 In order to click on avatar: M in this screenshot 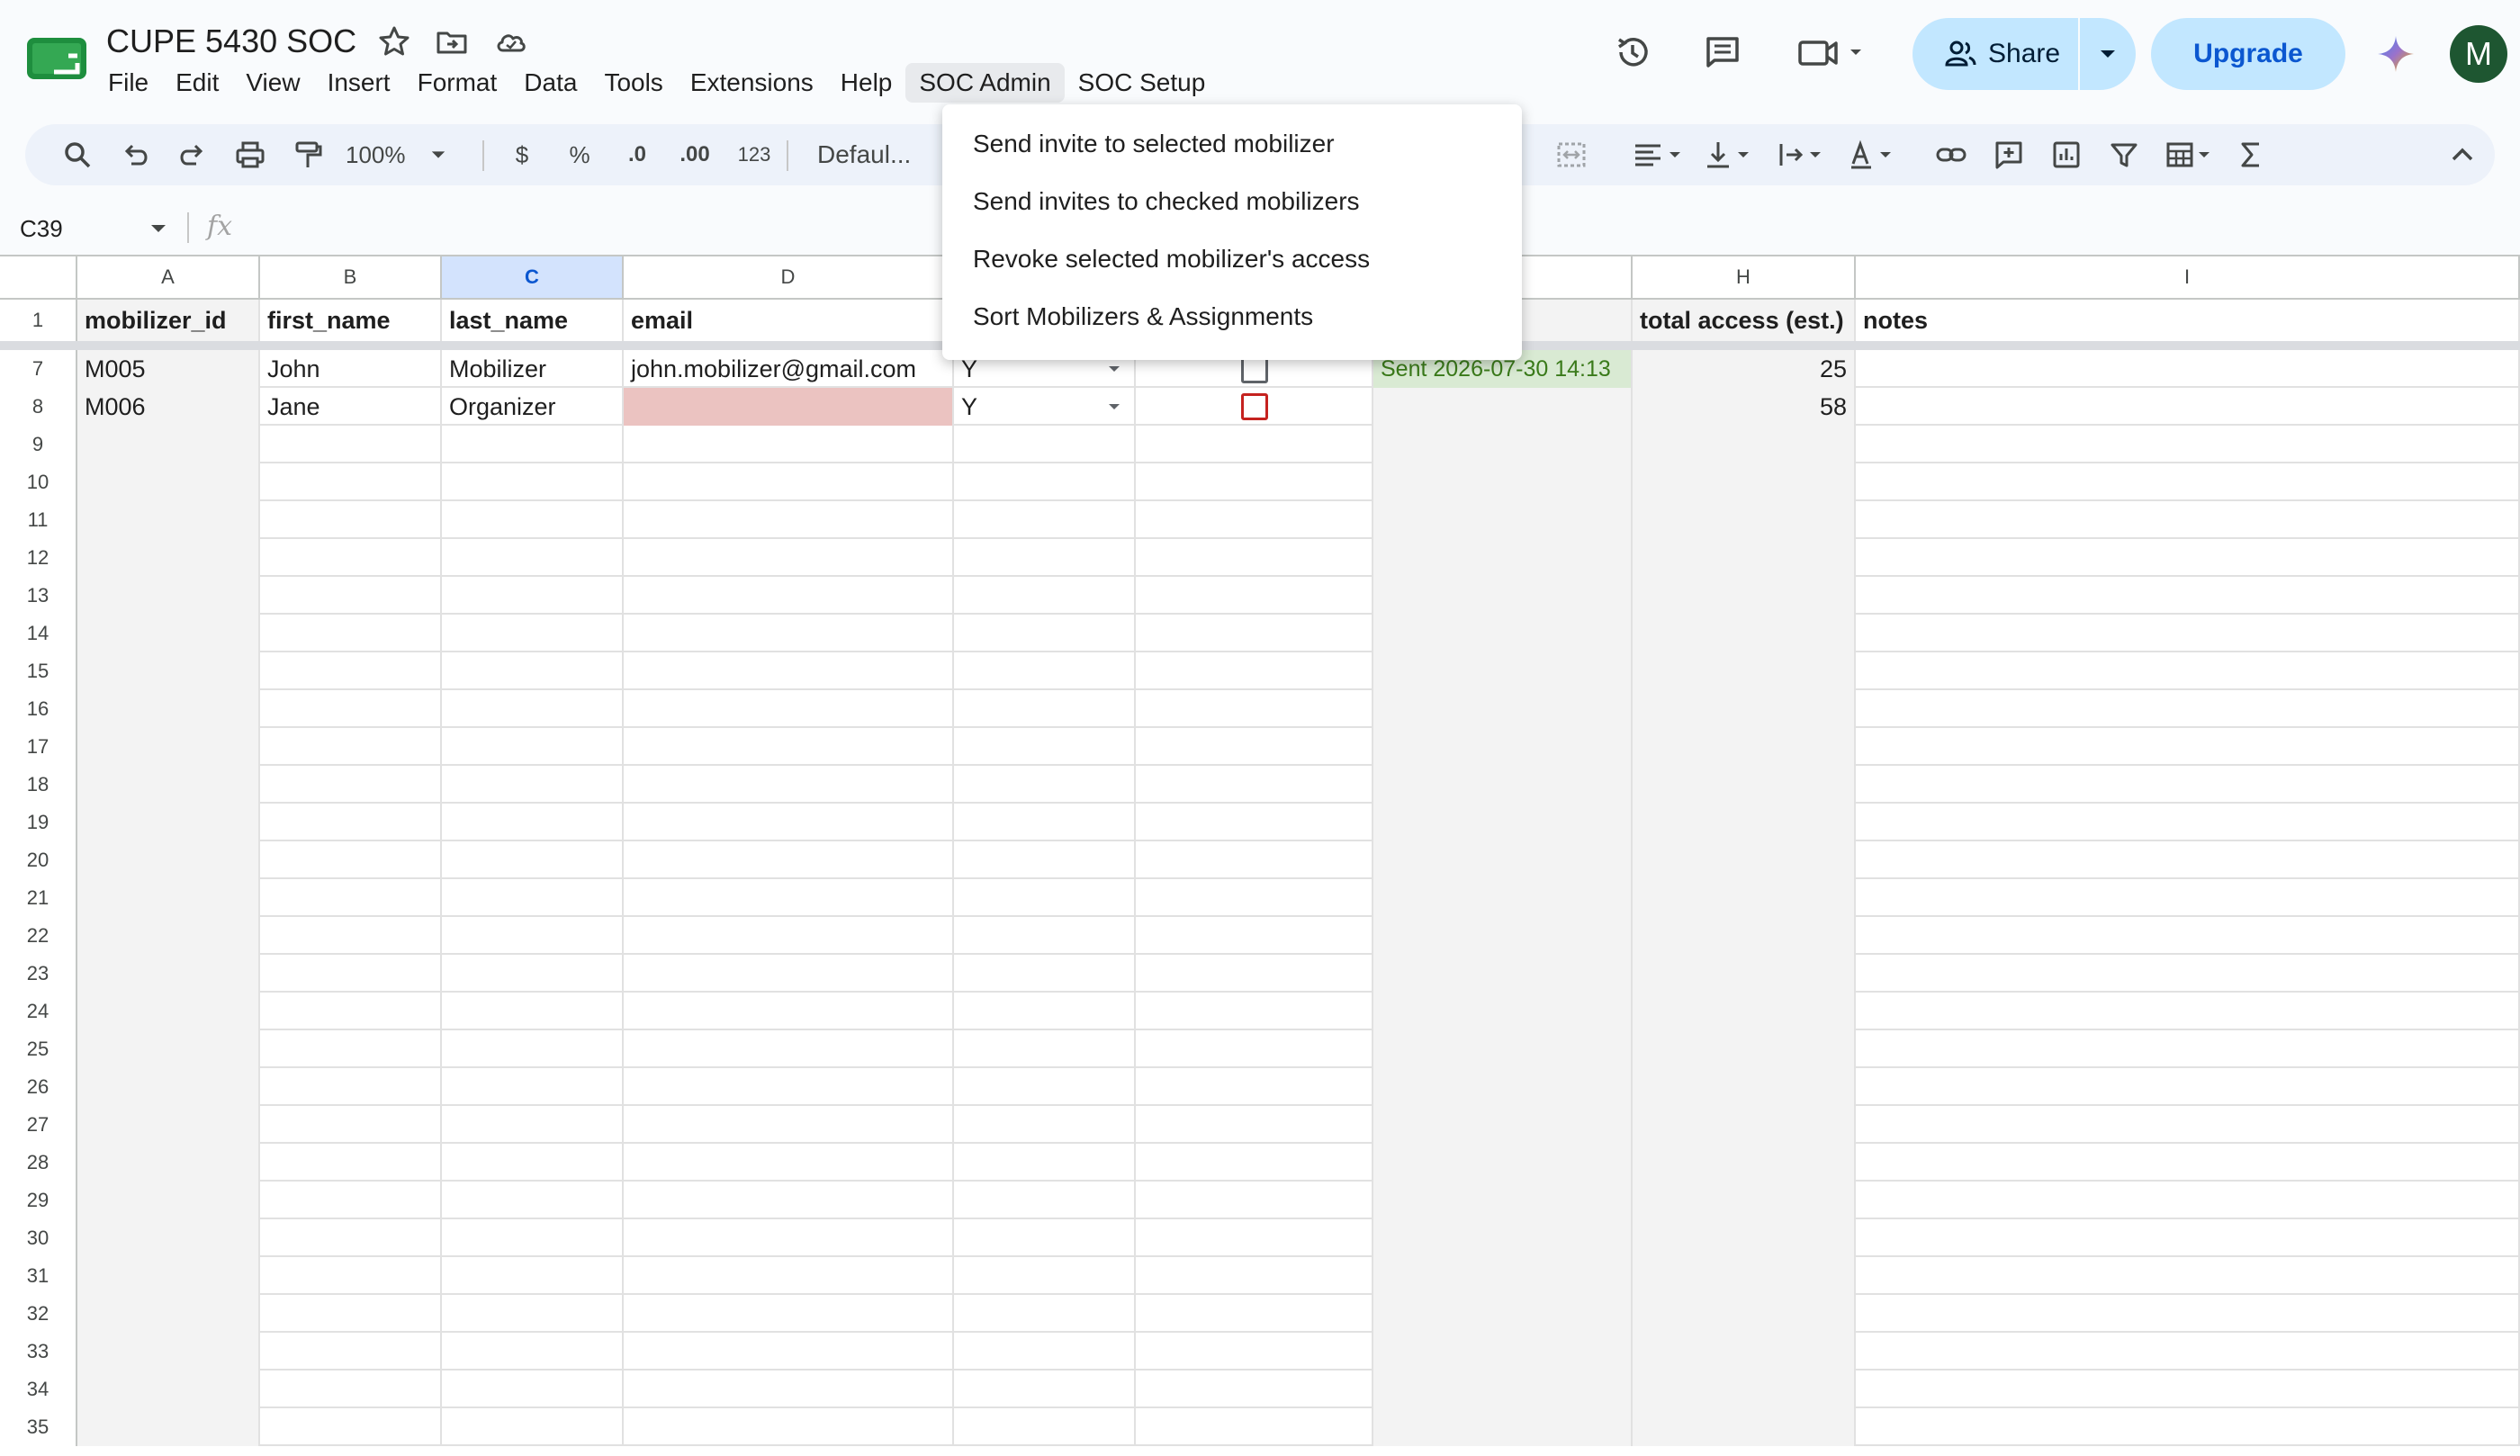, I will do `click(2479, 54)`.